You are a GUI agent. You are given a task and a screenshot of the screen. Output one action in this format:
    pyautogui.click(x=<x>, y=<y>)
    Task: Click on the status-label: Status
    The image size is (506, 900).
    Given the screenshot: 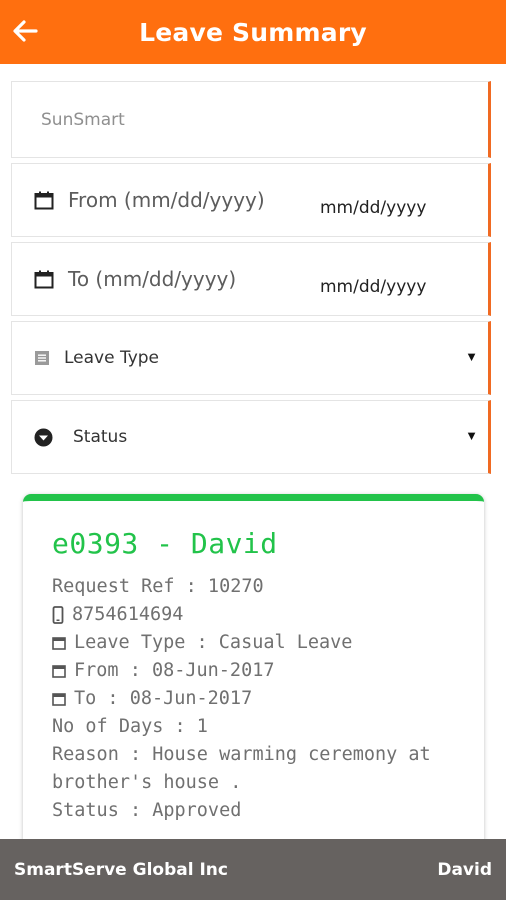 What is the action you would take?
    pyautogui.click(x=100, y=437)
    